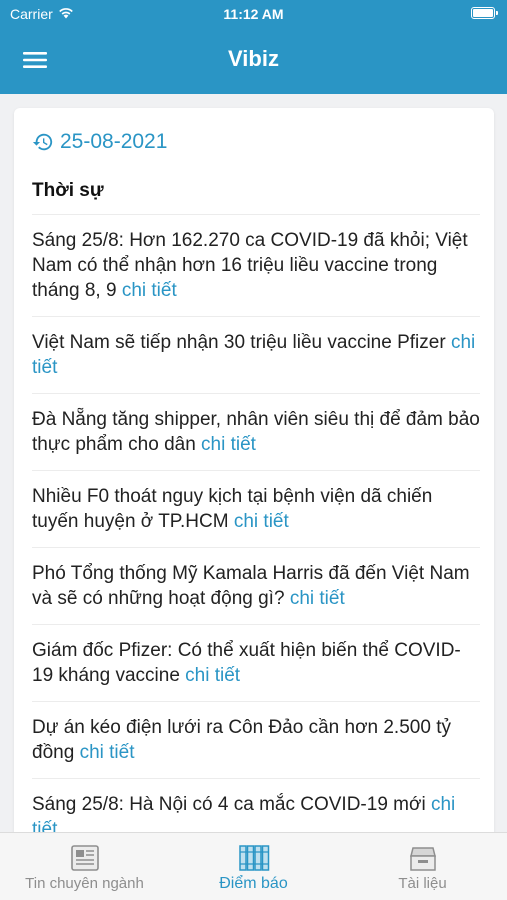 The image size is (507, 900). I want to click on tab-bar: Tin chuyên ngành Điểm báo Tài liệu, so click(253, 866).